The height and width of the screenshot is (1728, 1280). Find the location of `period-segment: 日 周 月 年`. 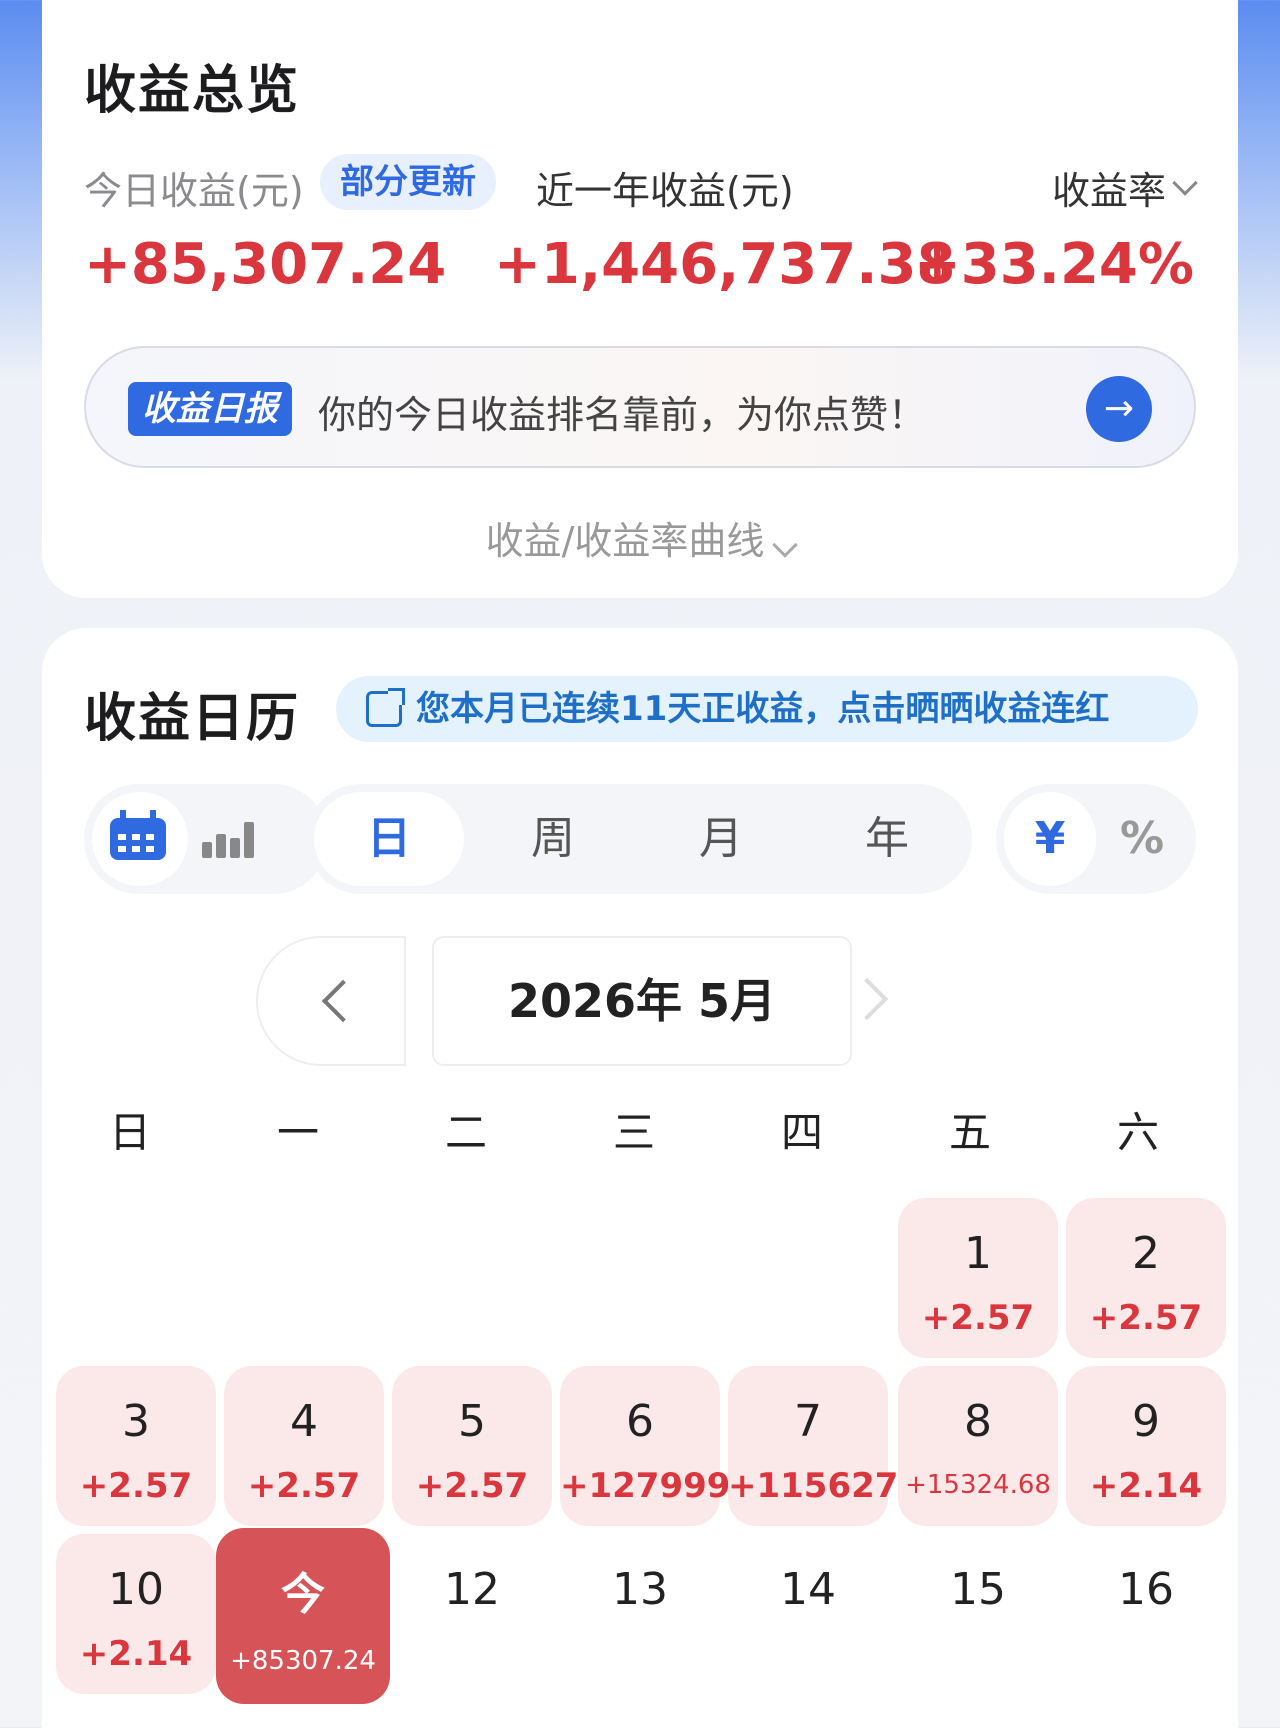

period-segment: 日 周 月 年 is located at coordinates (639, 839).